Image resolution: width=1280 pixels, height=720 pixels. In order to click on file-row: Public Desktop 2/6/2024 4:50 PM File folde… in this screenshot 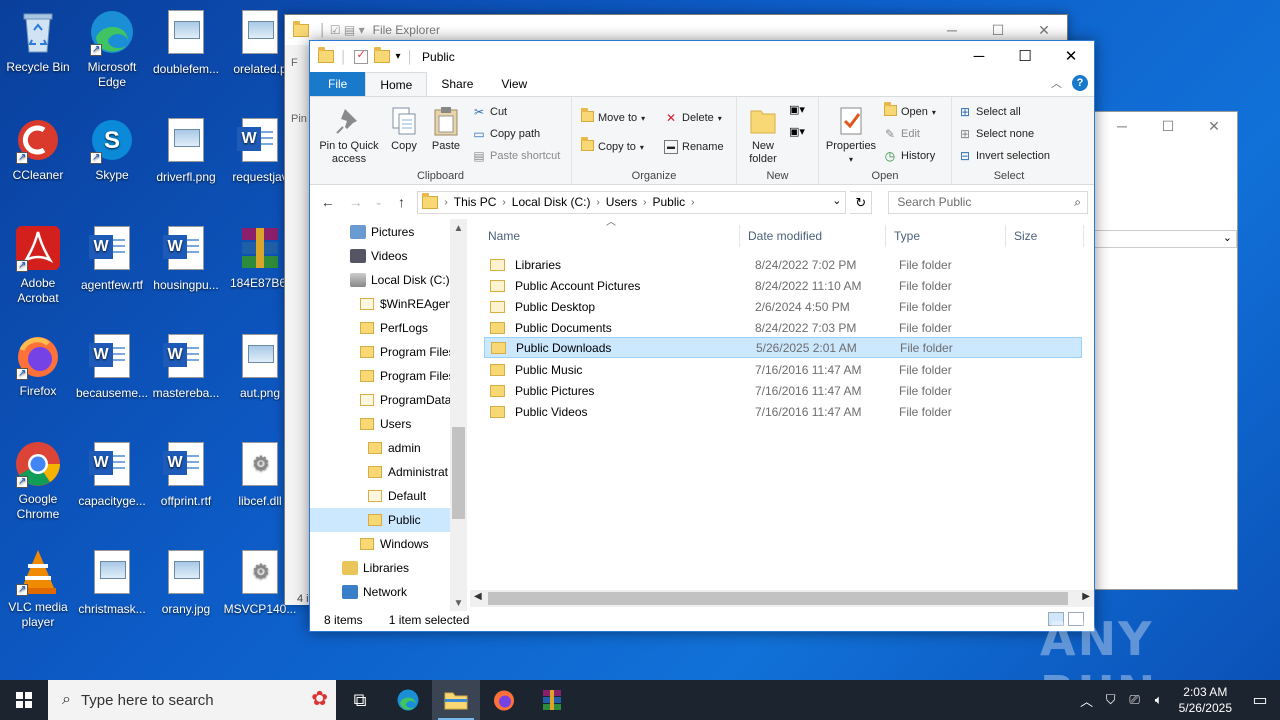, I will do `click(783, 306)`.